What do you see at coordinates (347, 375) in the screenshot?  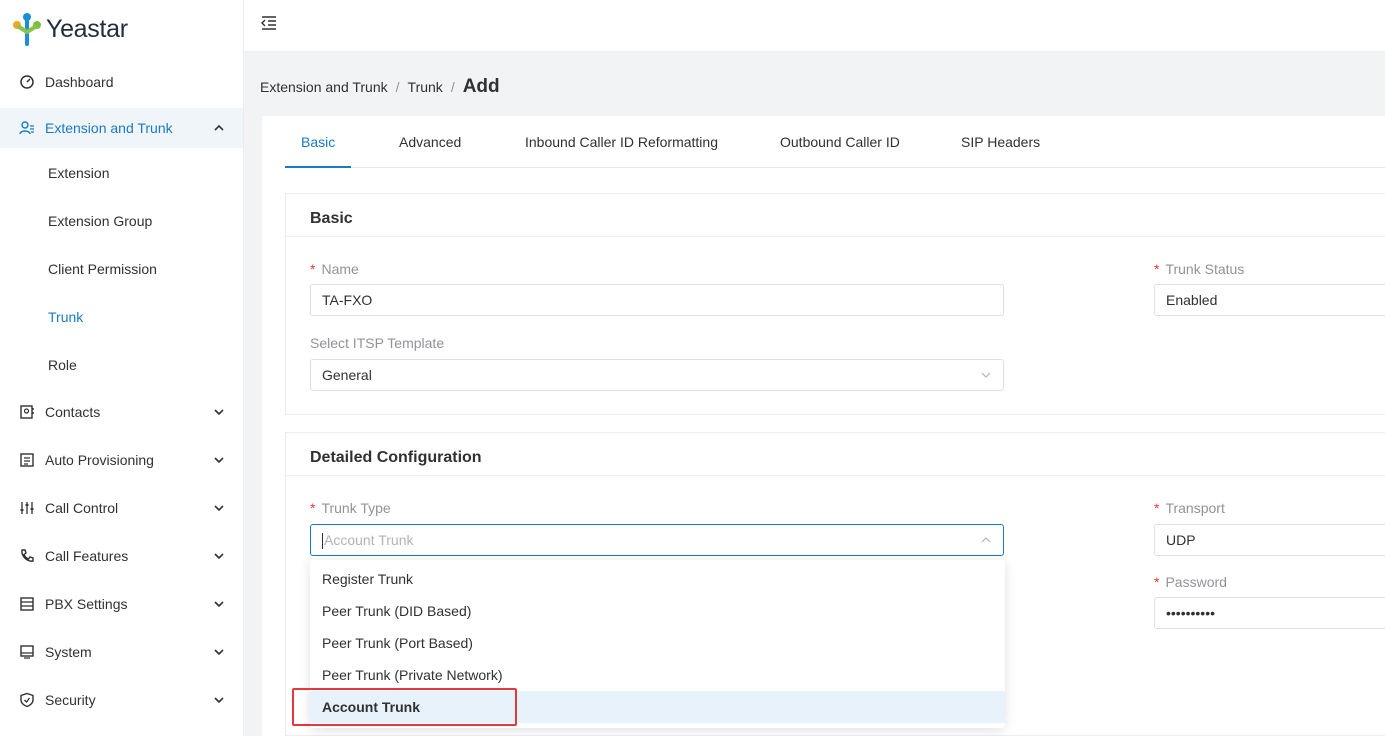 I see `itsp-template-value: General` at bounding box center [347, 375].